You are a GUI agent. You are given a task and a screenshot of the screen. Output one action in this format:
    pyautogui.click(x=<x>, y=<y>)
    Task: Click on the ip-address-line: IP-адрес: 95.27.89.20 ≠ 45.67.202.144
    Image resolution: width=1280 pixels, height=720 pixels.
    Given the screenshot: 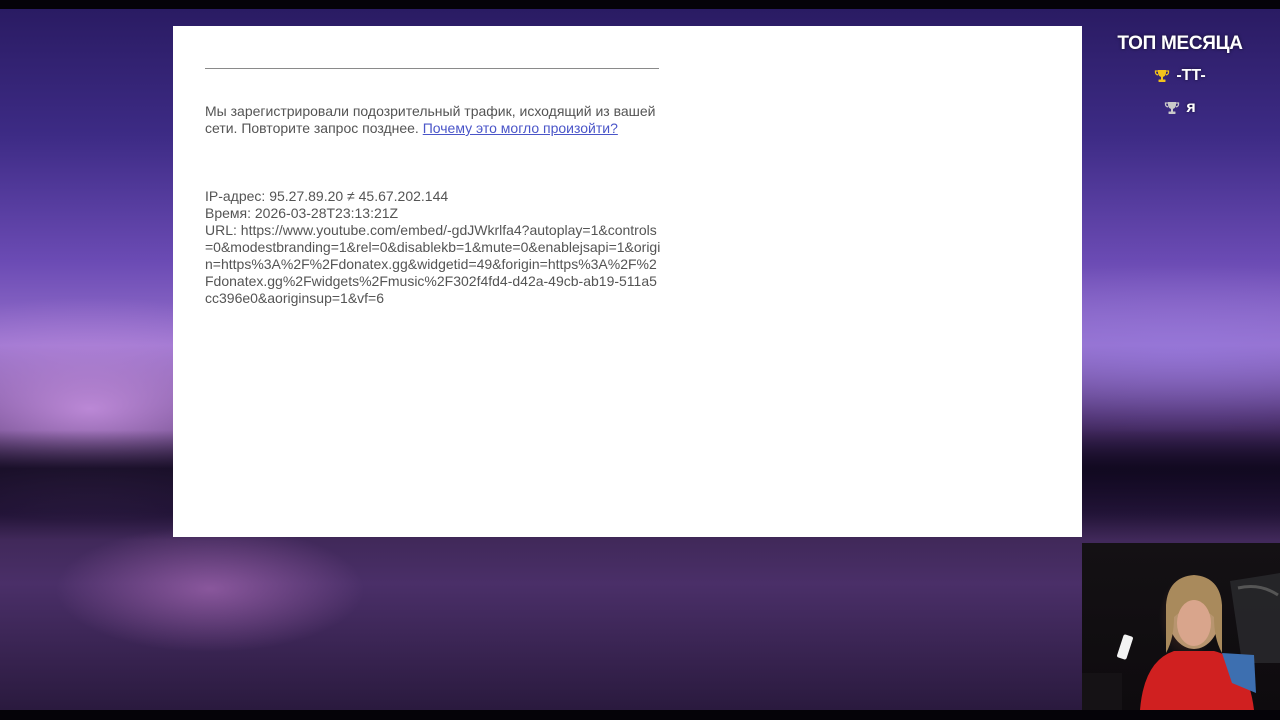 What is the action you would take?
    pyautogui.click(x=327, y=196)
    